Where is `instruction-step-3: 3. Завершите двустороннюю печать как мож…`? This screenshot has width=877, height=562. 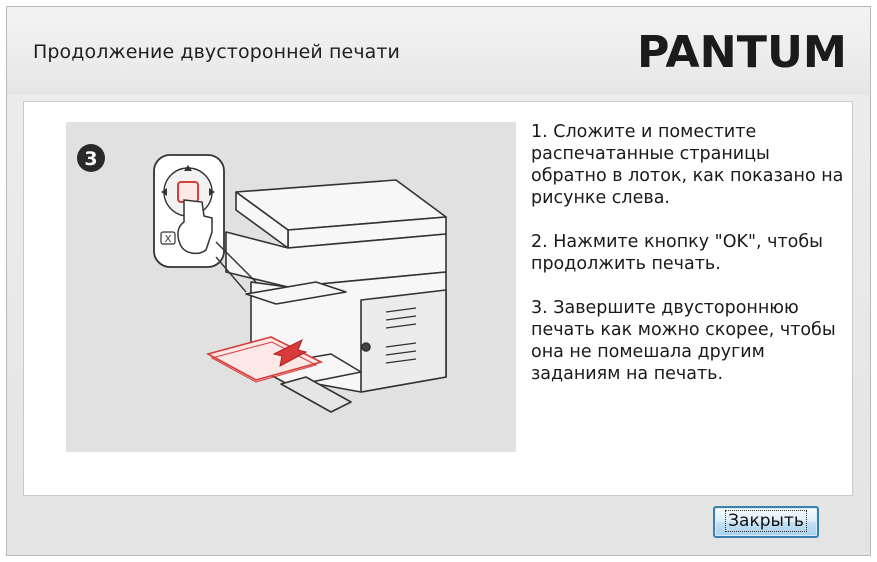
instruction-step-3: 3. Завершите двустороннюю печать как мож… is located at coordinates (683, 341).